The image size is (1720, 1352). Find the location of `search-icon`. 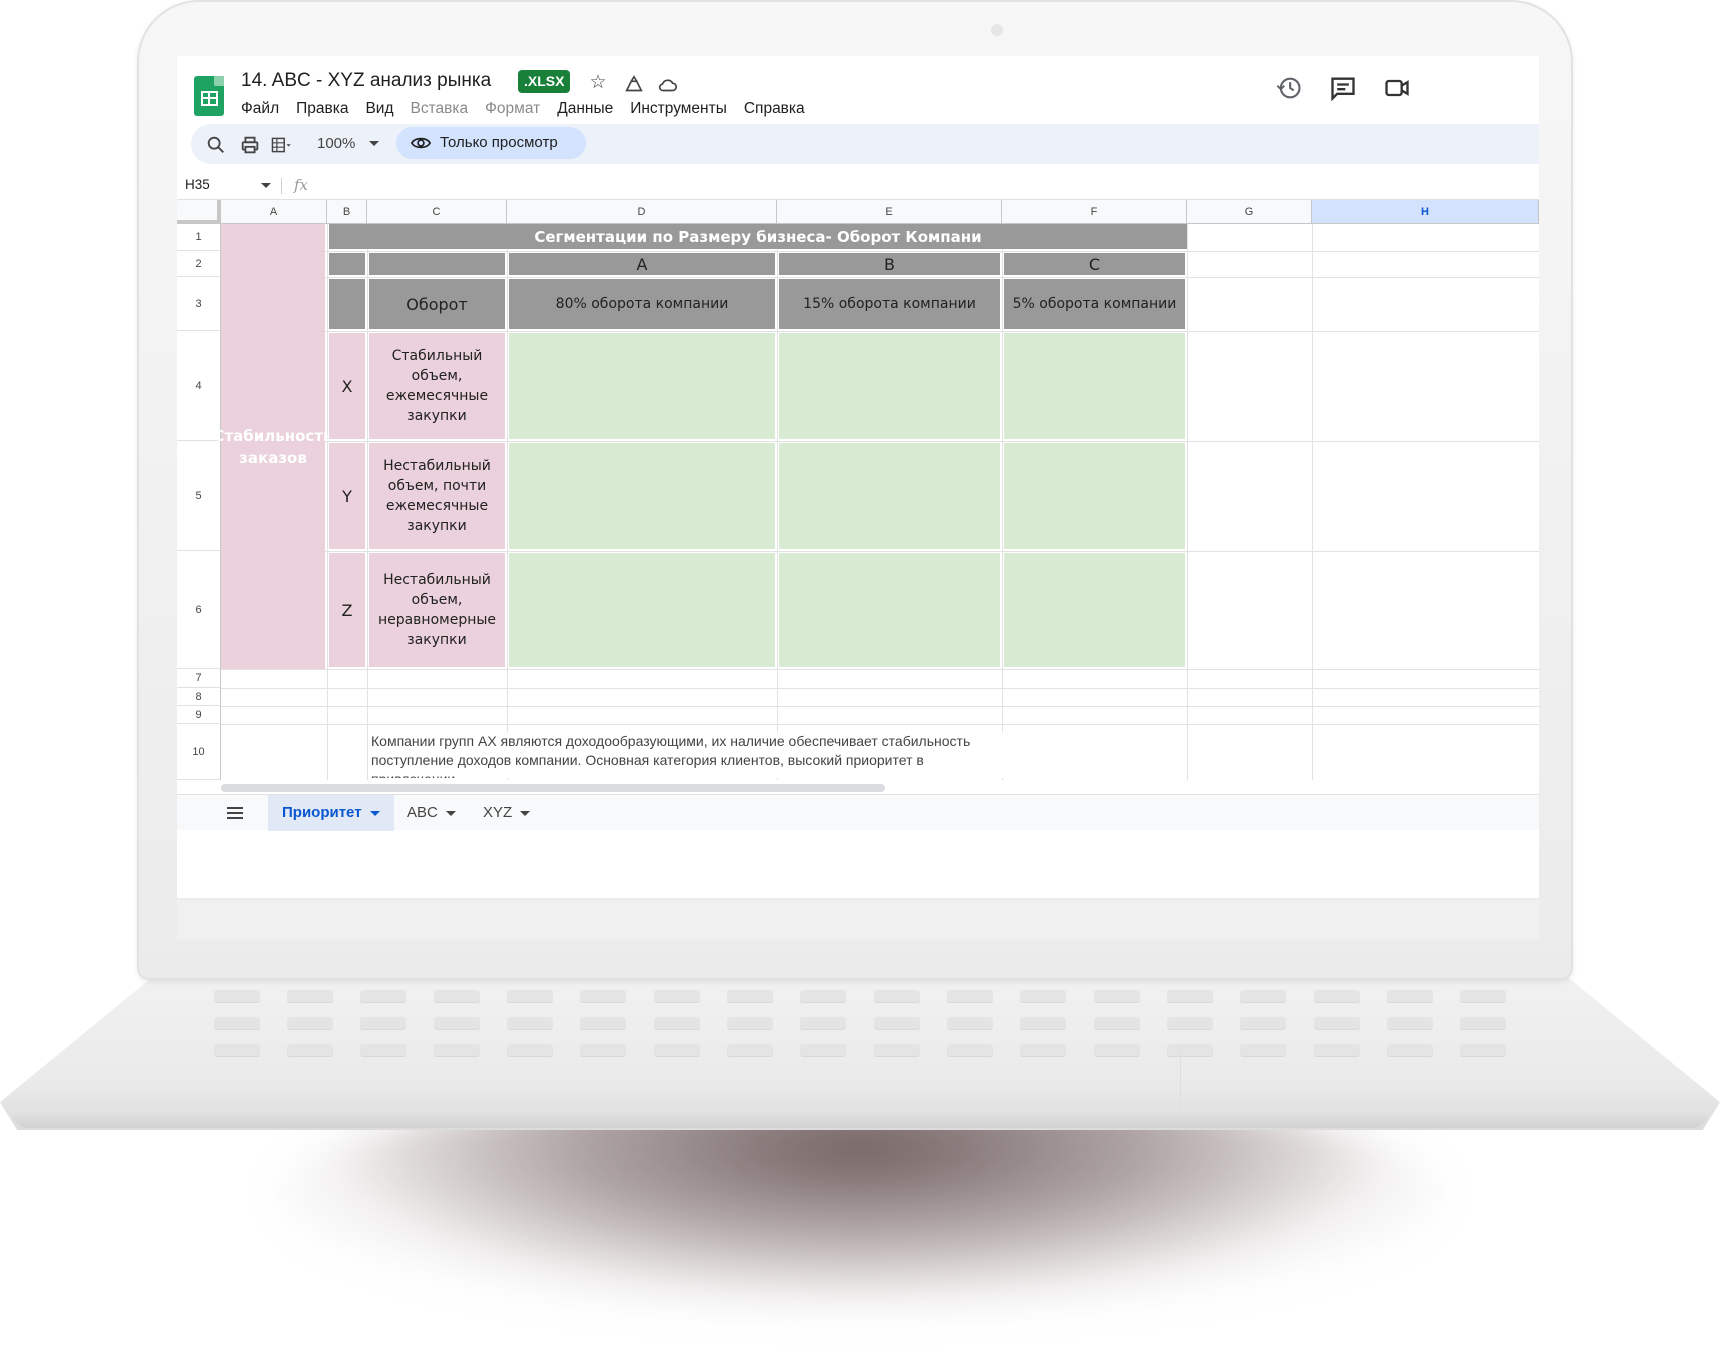

search-icon is located at coordinates (216, 145).